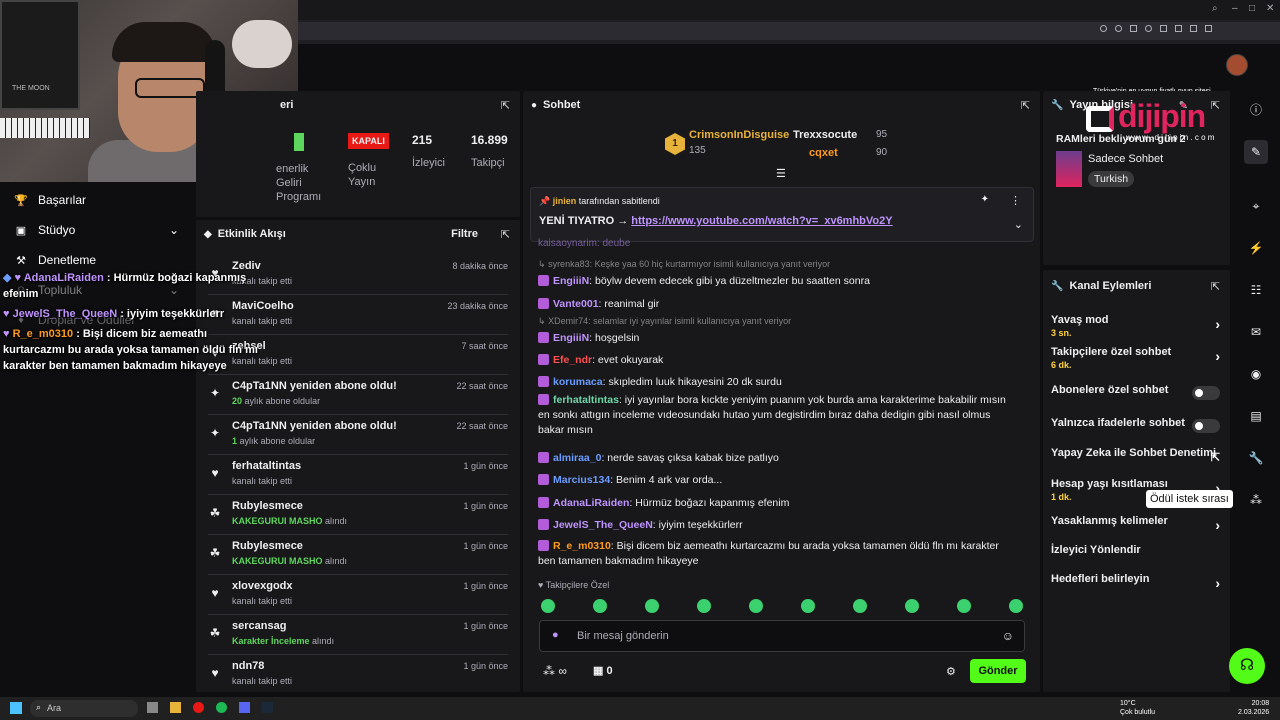 This screenshot has width=1280, height=720. I want to click on edit-pencil-icon: ✎, so click(1256, 152).